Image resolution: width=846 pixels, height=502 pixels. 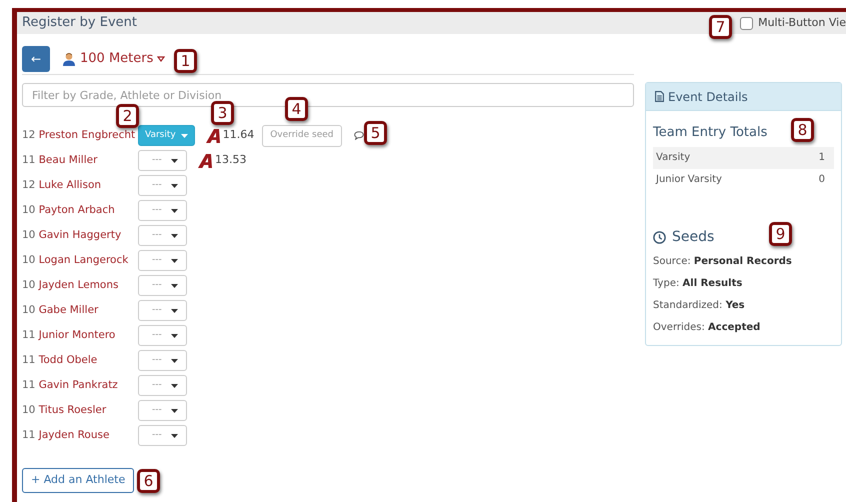 What do you see at coordinates (185, 61) in the screenshot?
I see `callout-badge: 1` at bounding box center [185, 61].